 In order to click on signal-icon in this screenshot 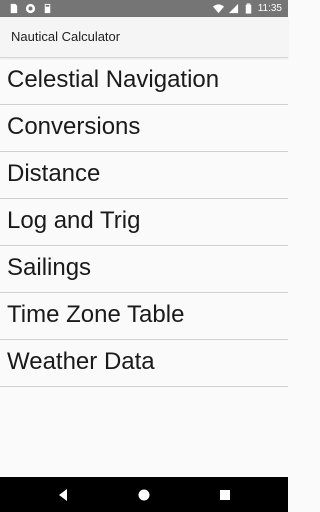, I will do `click(233, 8)`.